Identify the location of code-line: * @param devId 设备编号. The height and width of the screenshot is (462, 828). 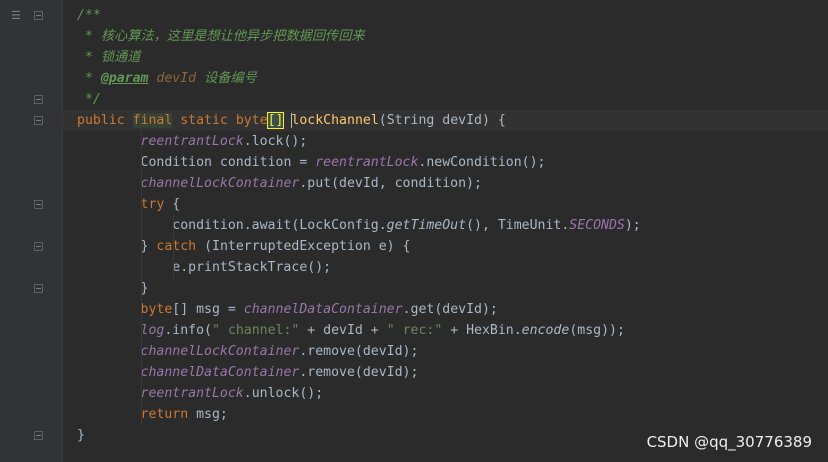
(167, 78).